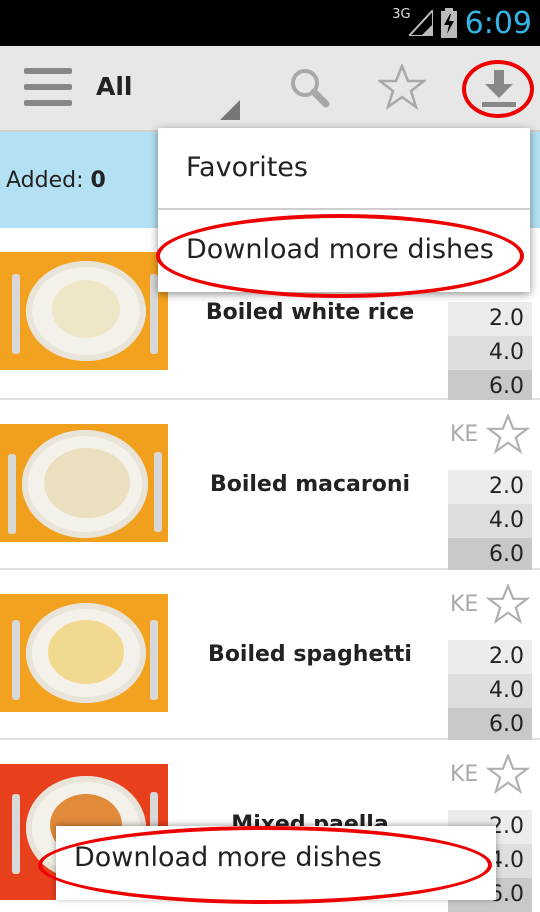 The image size is (540, 912). What do you see at coordinates (340, 256) in the screenshot?
I see `highlight-circle-menu-item` at bounding box center [340, 256].